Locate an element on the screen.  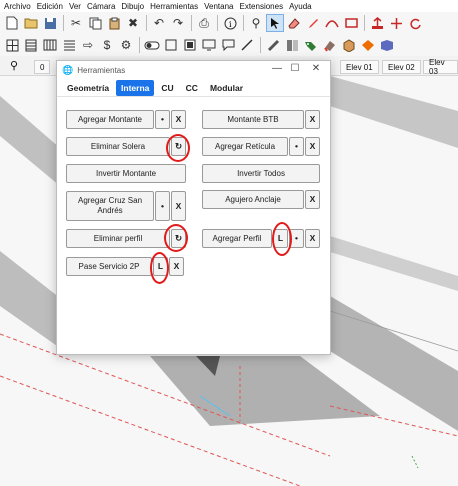
save-icon is located at coordinates (50, 23).